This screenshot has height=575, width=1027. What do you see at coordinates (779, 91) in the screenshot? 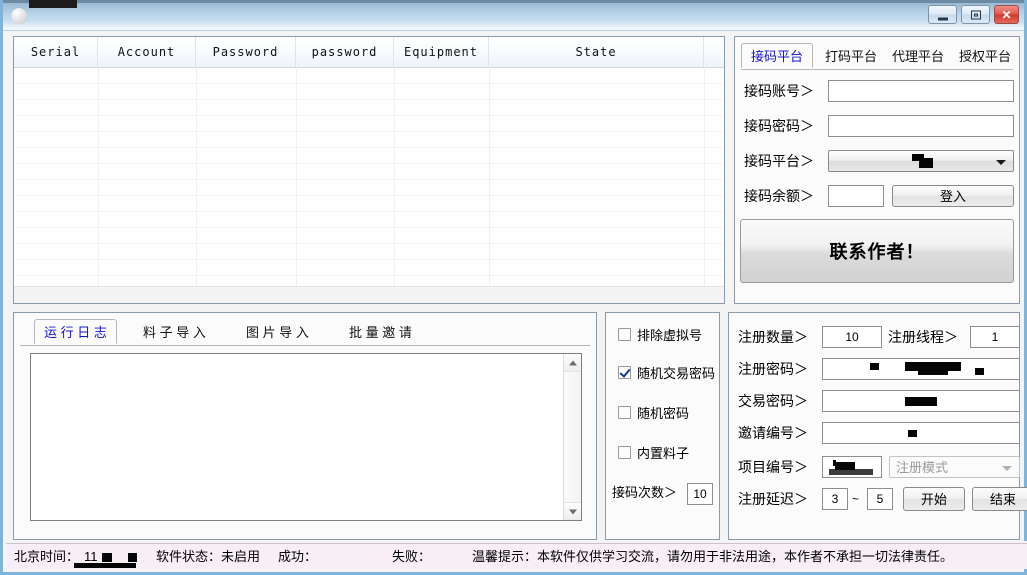
I see `label-jiema-account: 接码账号＞` at bounding box center [779, 91].